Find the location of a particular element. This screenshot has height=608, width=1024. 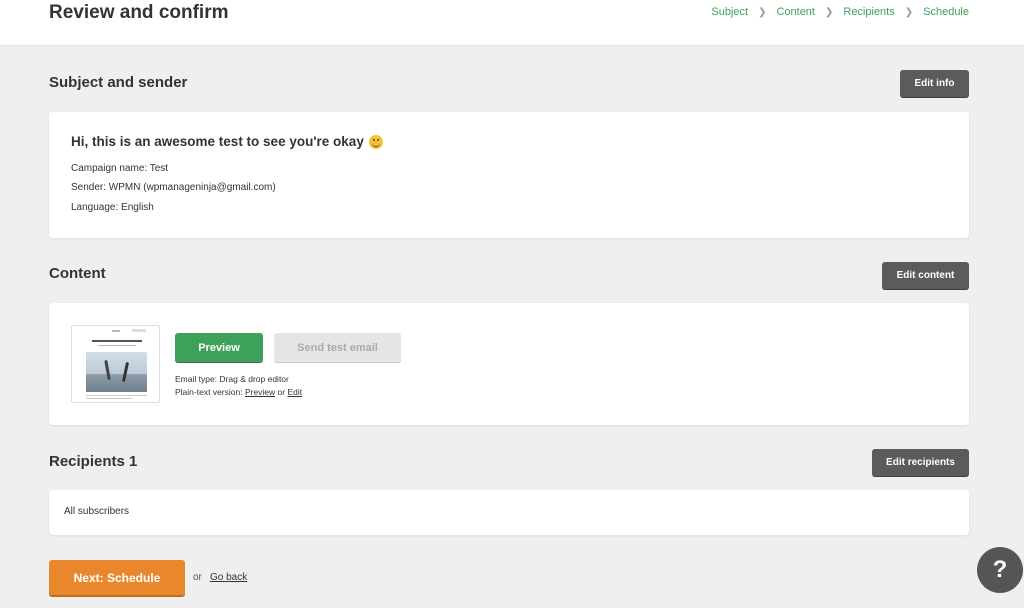

step-content: Content is located at coordinates (795, 12).